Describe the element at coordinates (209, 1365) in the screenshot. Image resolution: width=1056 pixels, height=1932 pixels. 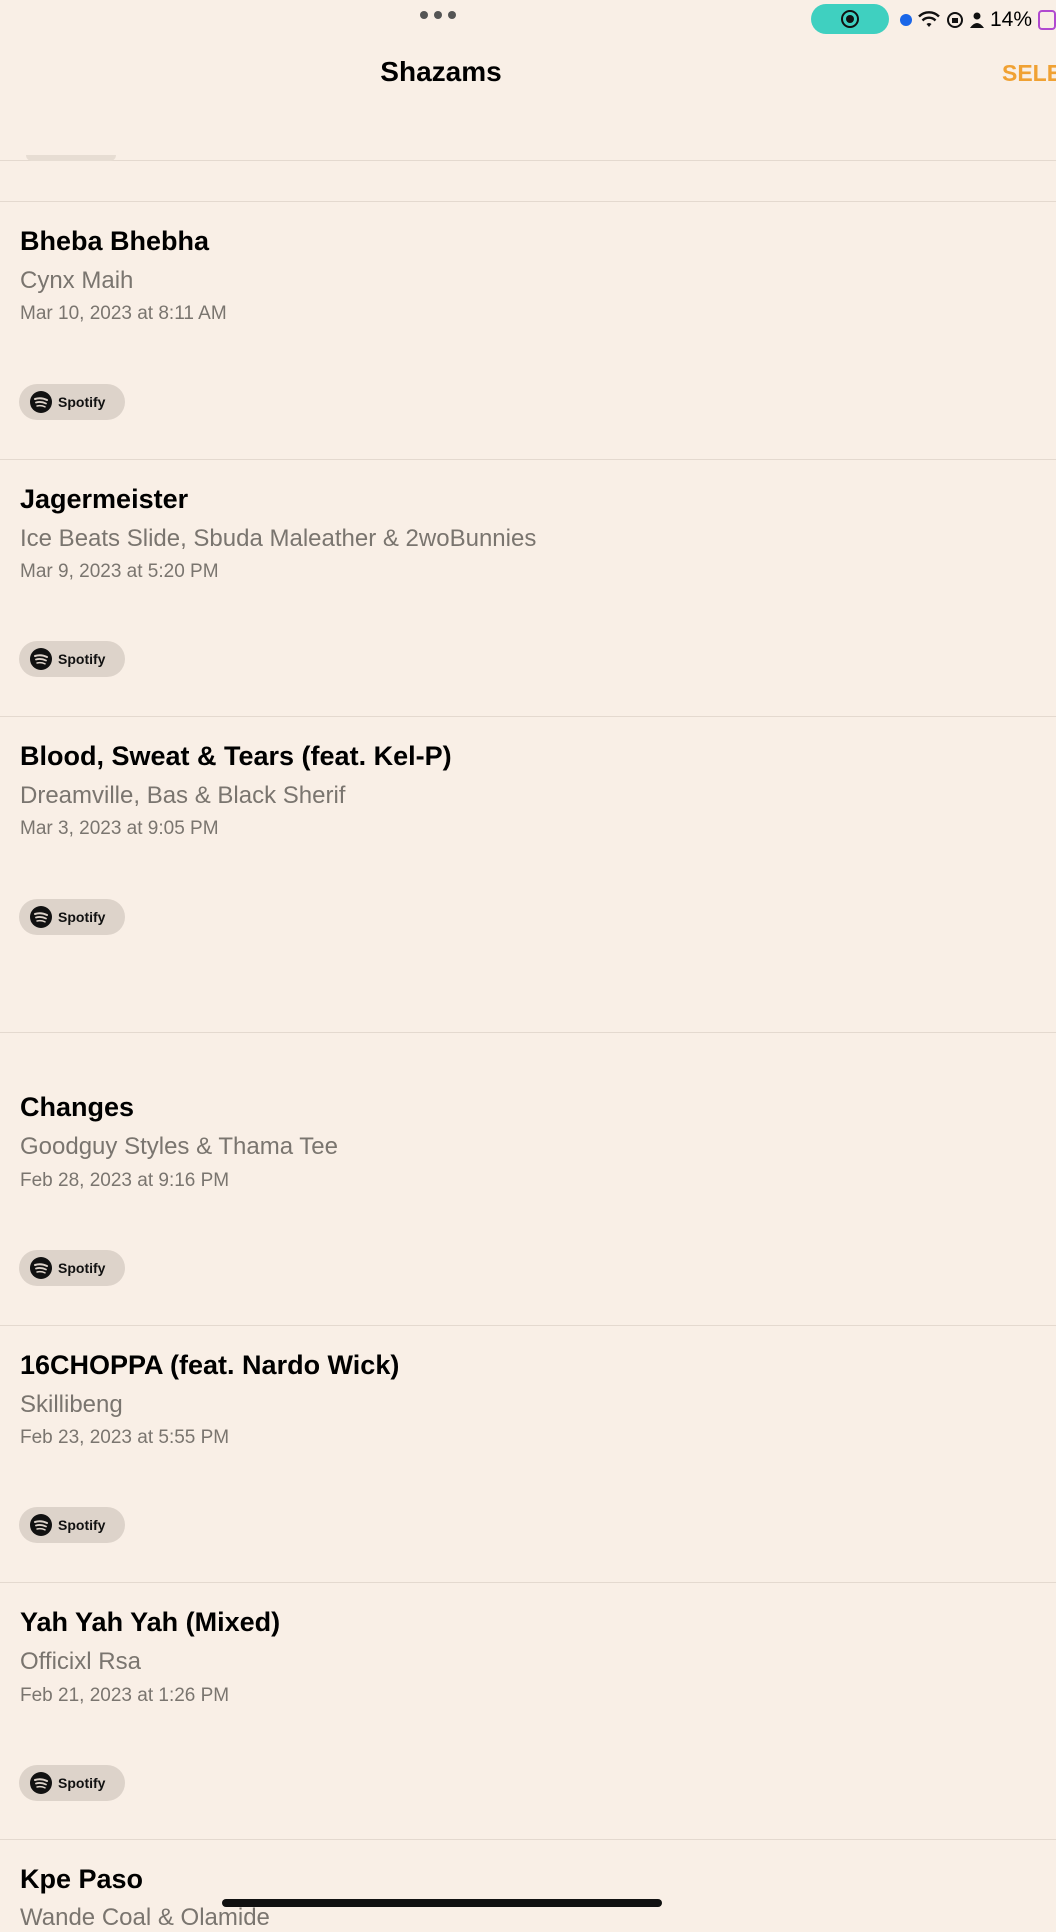
I see `track-title: 16CHOPPA (feat. Nardo Wick)` at that location.